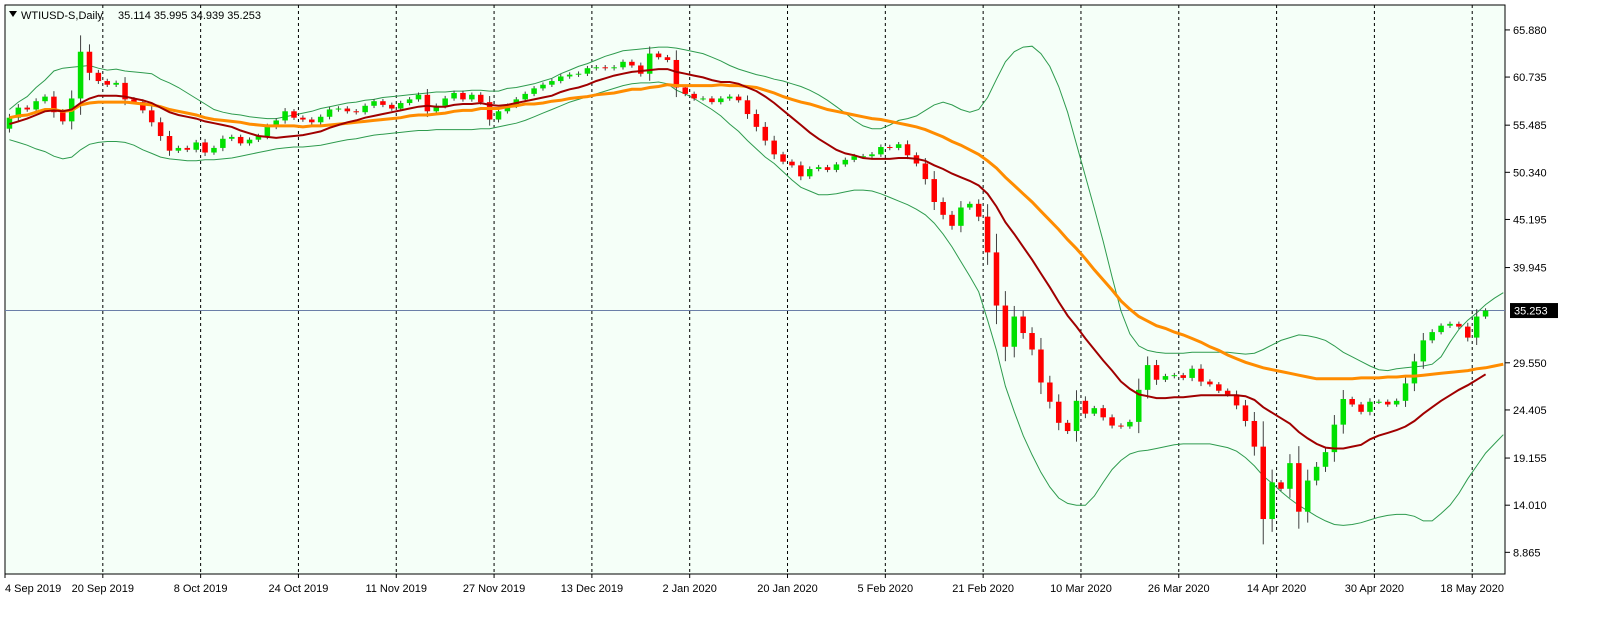 The width and height of the screenshot is (1606, 617). Describe the element at coordinates (1081, 589) in the screenshot. I see `x-tick-label: 10 Mar 2020` at that location.